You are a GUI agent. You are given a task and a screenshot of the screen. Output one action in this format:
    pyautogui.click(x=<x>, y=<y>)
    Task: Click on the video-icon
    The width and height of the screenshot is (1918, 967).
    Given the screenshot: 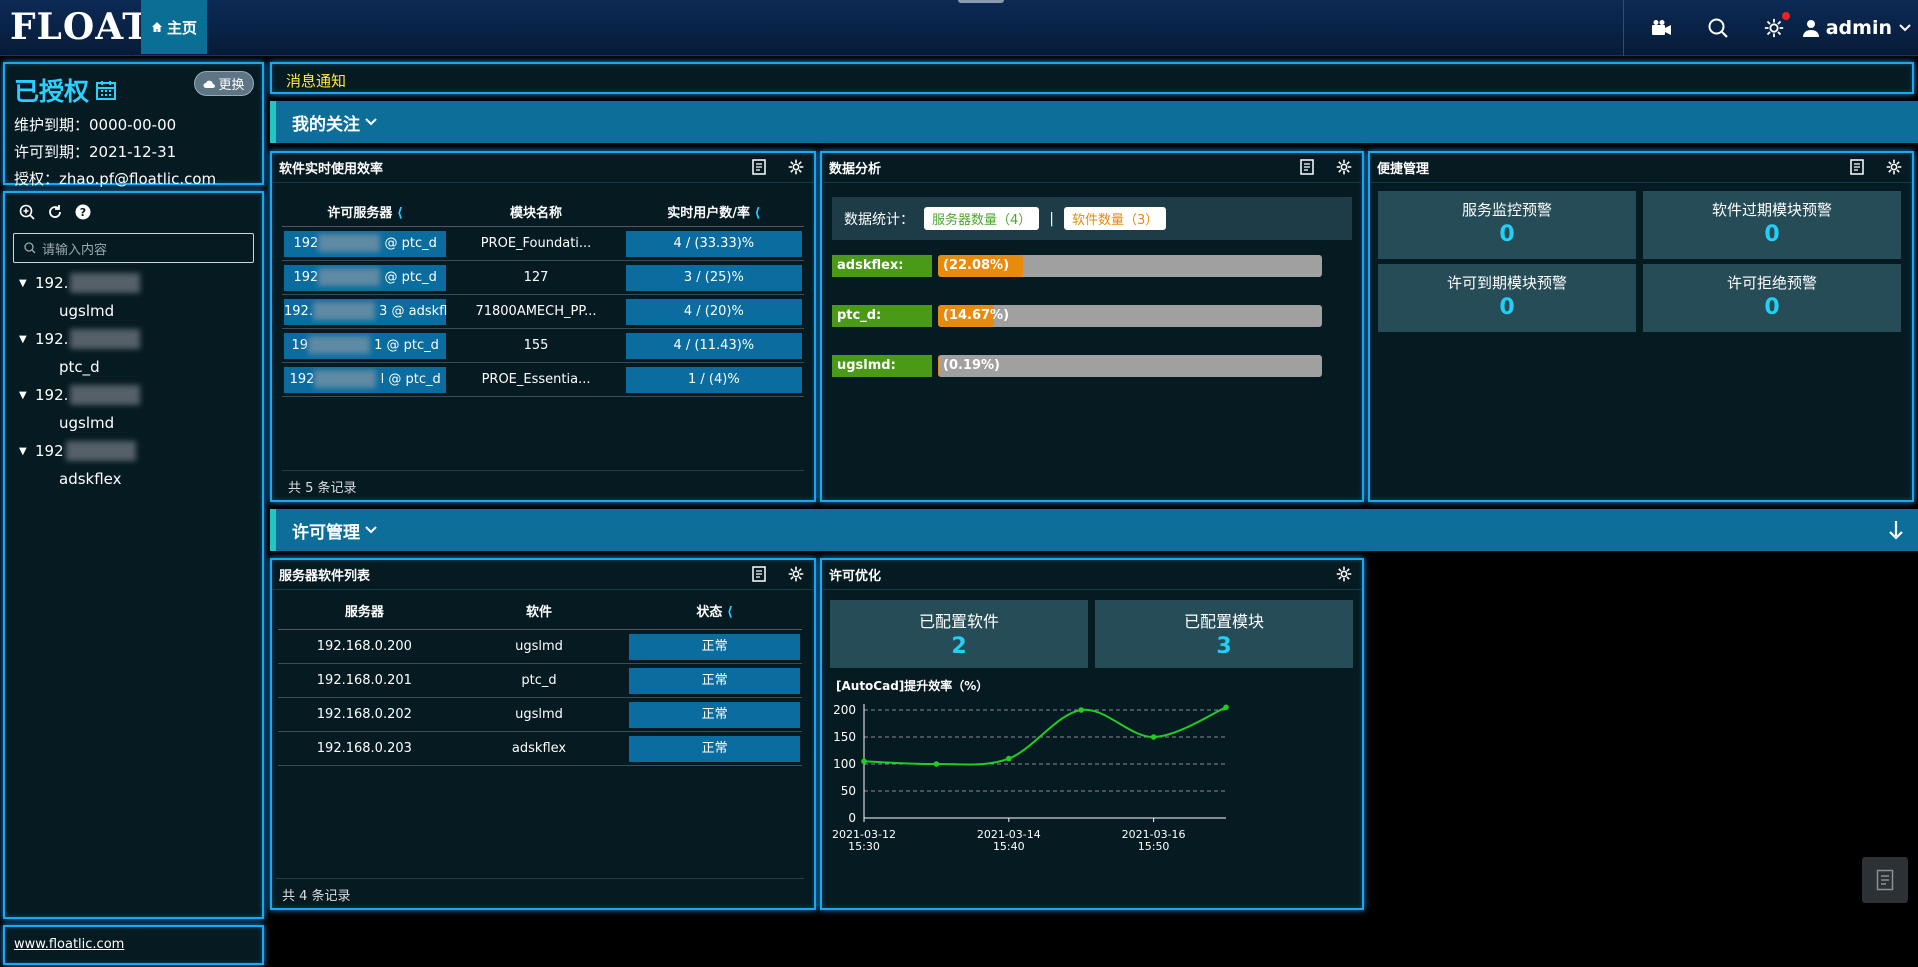 What is the action you would take?
    pyautogui.click(x=1662, y=28)
    